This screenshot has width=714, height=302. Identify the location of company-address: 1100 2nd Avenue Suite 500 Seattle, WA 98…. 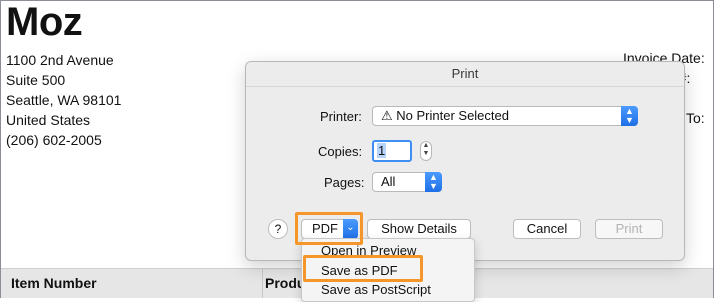
(63, 100).